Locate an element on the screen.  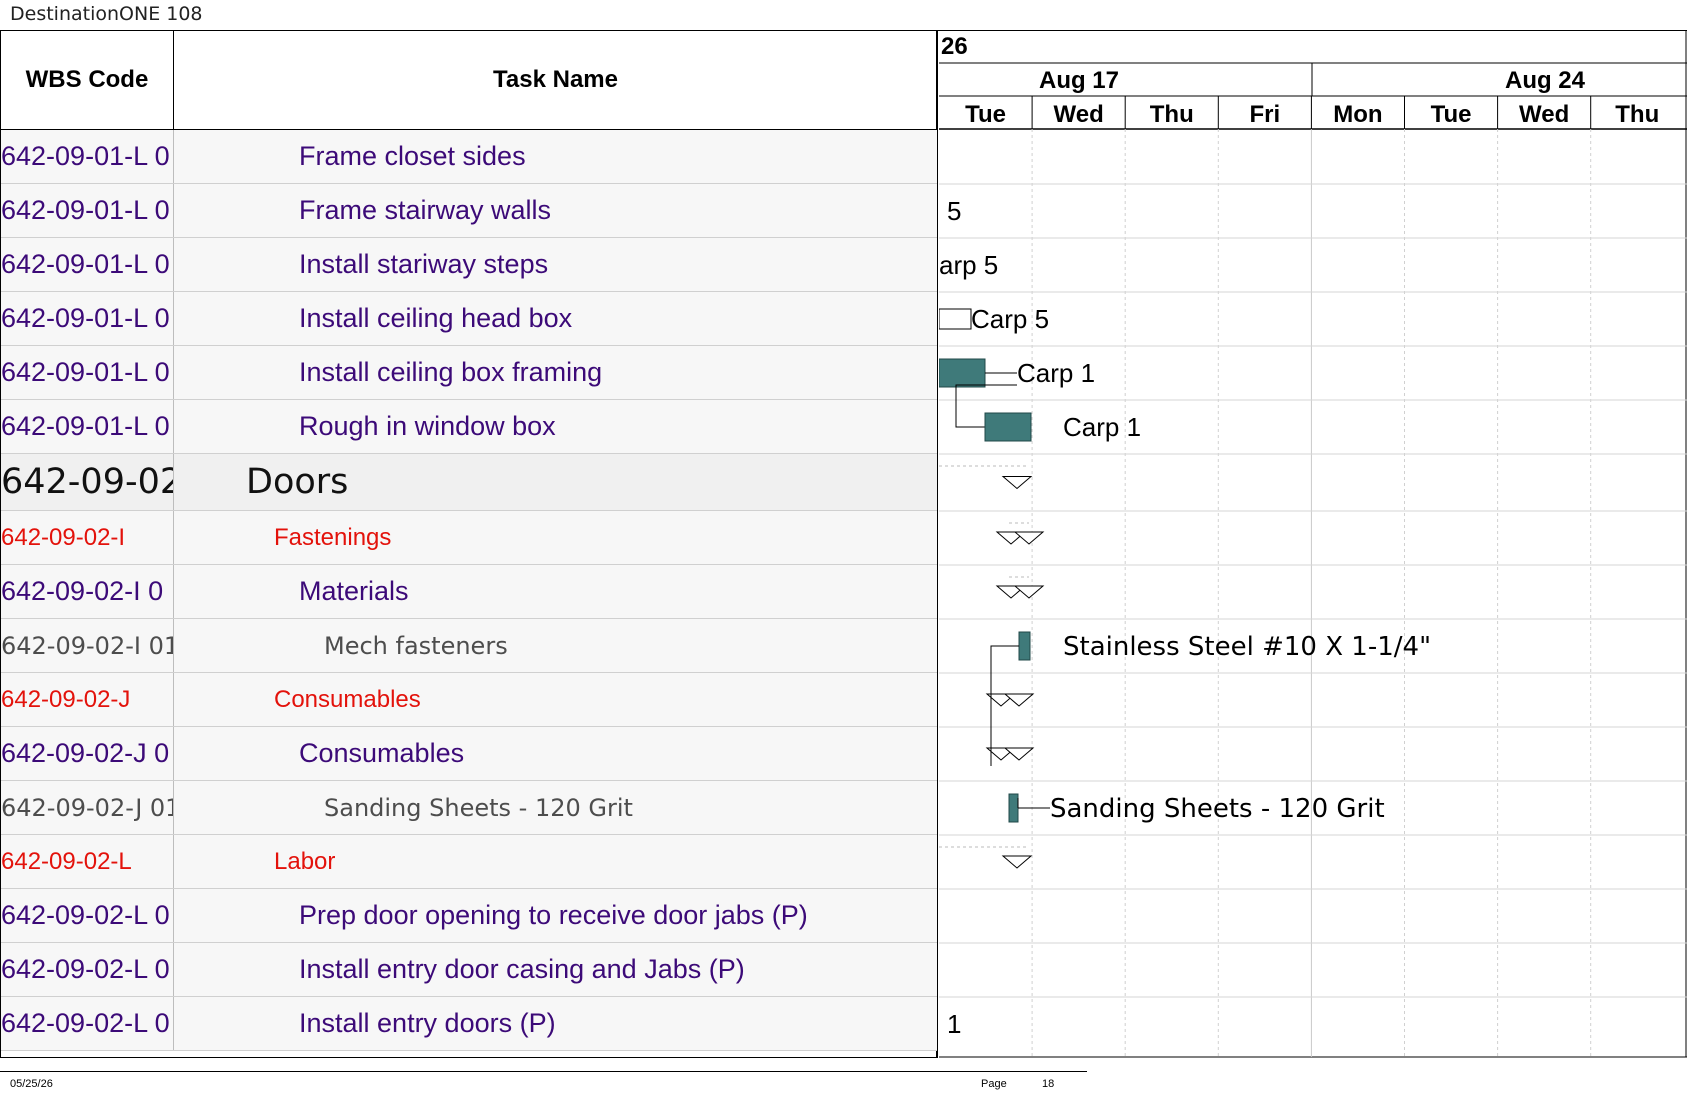
bar-label: 1 is located at coordinates (954, 1024).